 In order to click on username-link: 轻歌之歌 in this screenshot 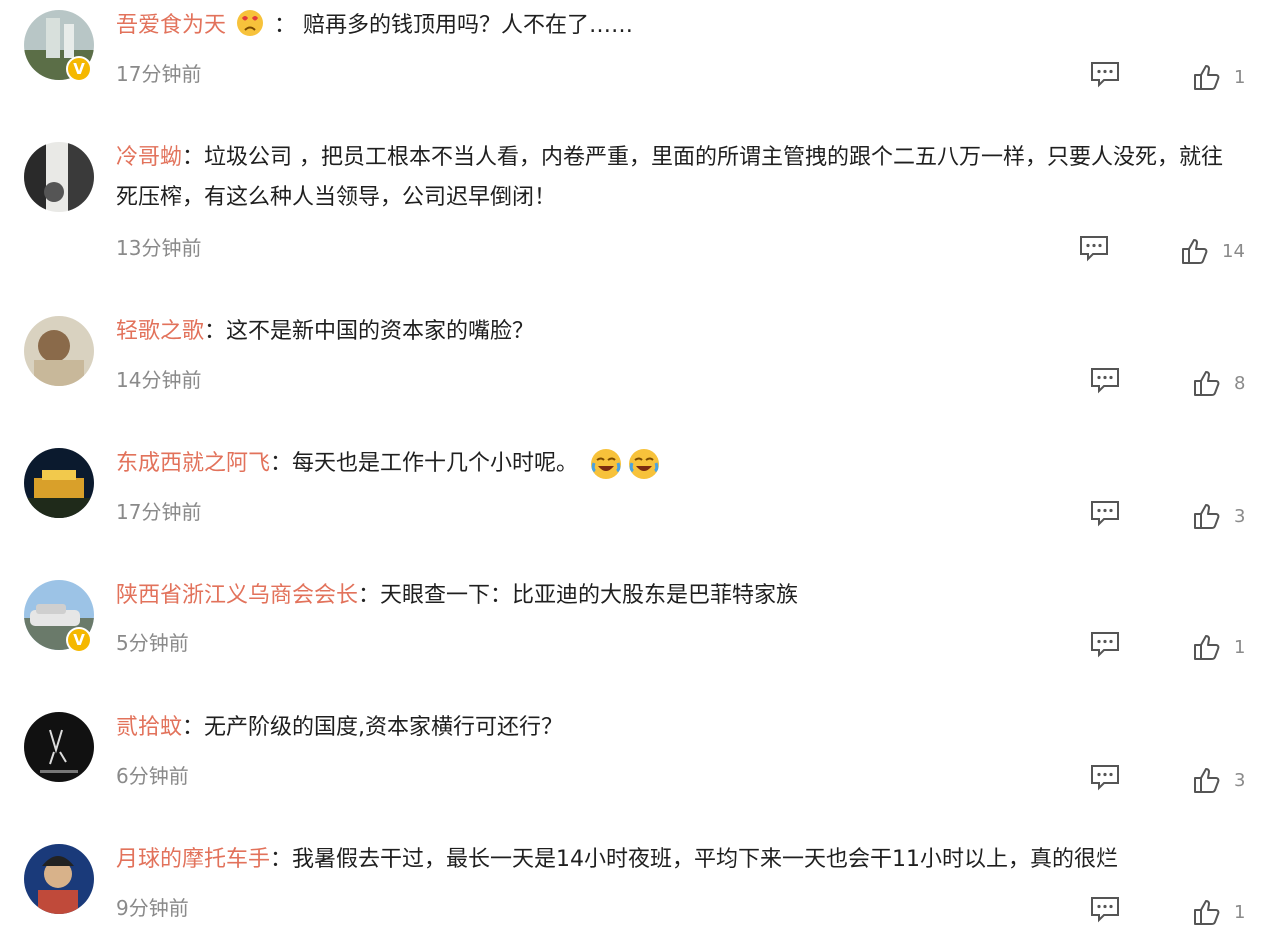, I will do `click(160, 331)`.